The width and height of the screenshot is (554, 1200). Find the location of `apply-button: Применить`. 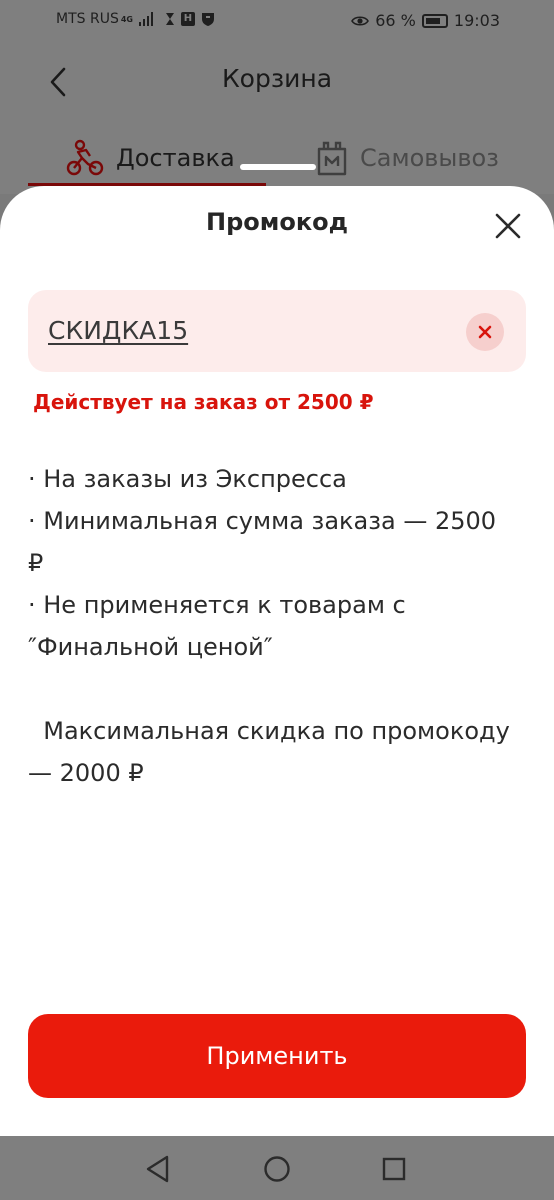

apply-button: Применить is located at coordinates (277, 1056).